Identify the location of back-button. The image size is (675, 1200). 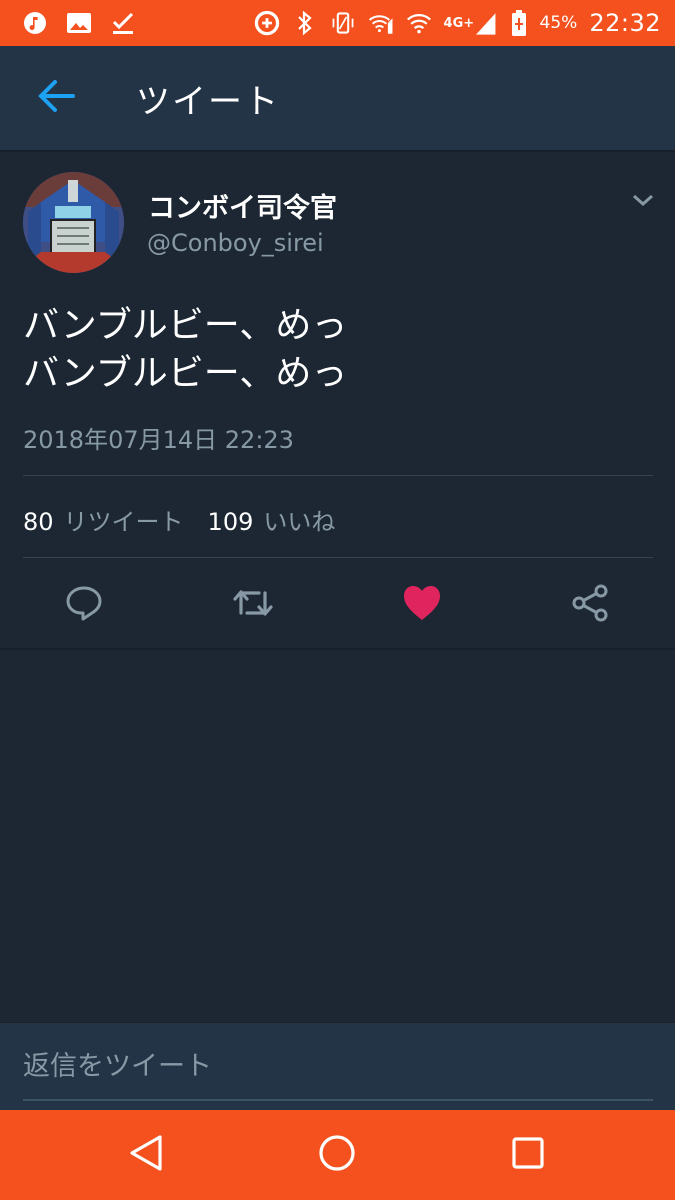
(56, 98).